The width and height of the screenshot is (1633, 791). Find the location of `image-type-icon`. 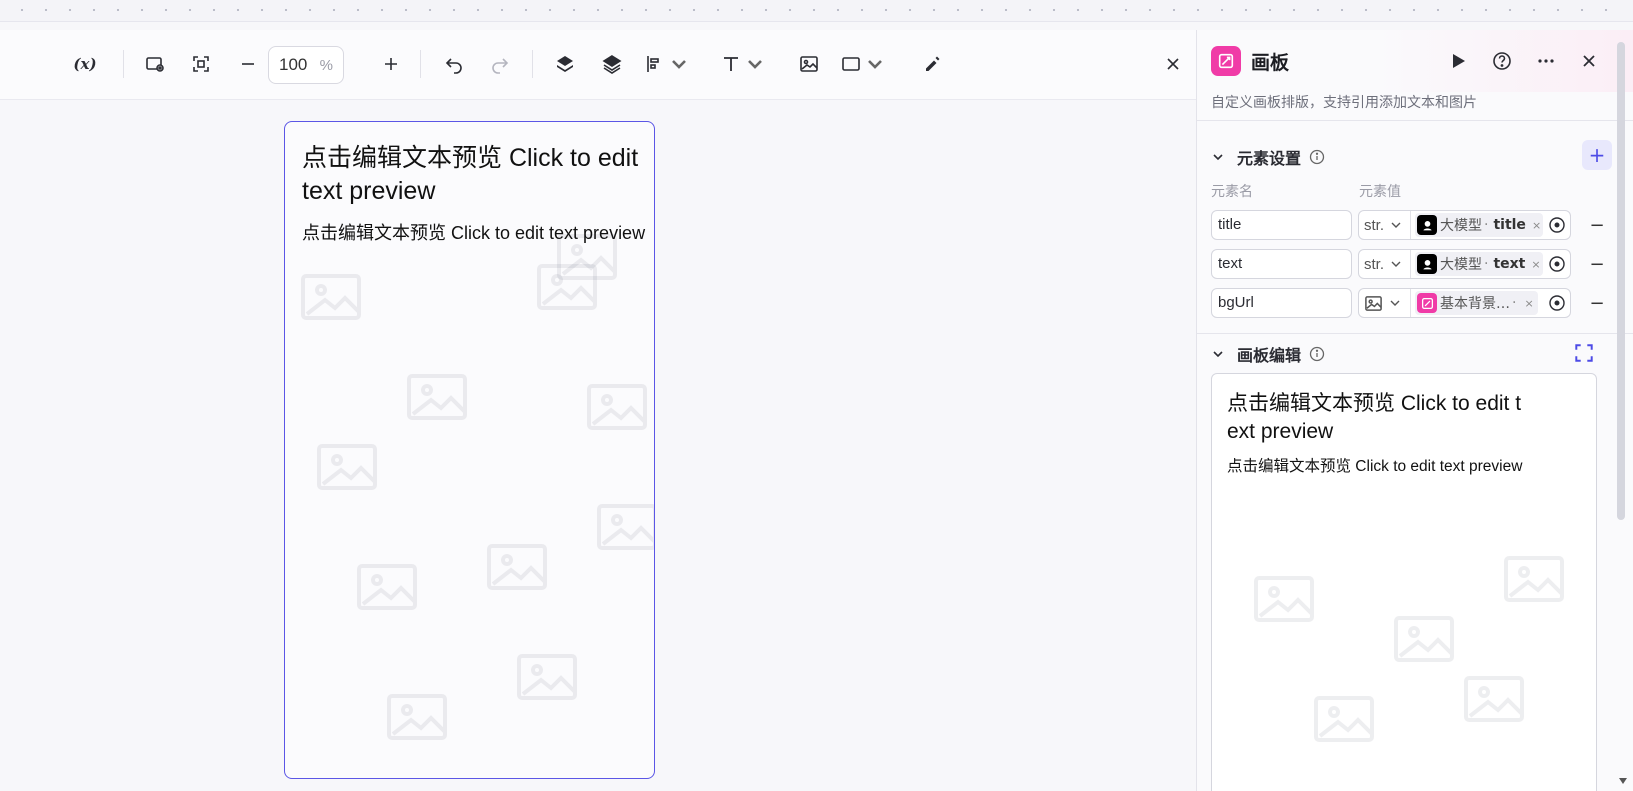

image-type-icon is located at coordinates (1373, 303).